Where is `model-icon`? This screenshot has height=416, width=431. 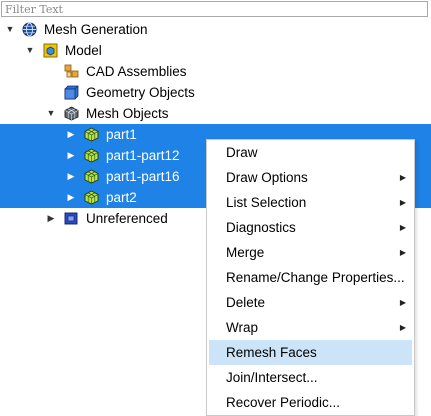 model-icon is located at coordinates (50, 50).